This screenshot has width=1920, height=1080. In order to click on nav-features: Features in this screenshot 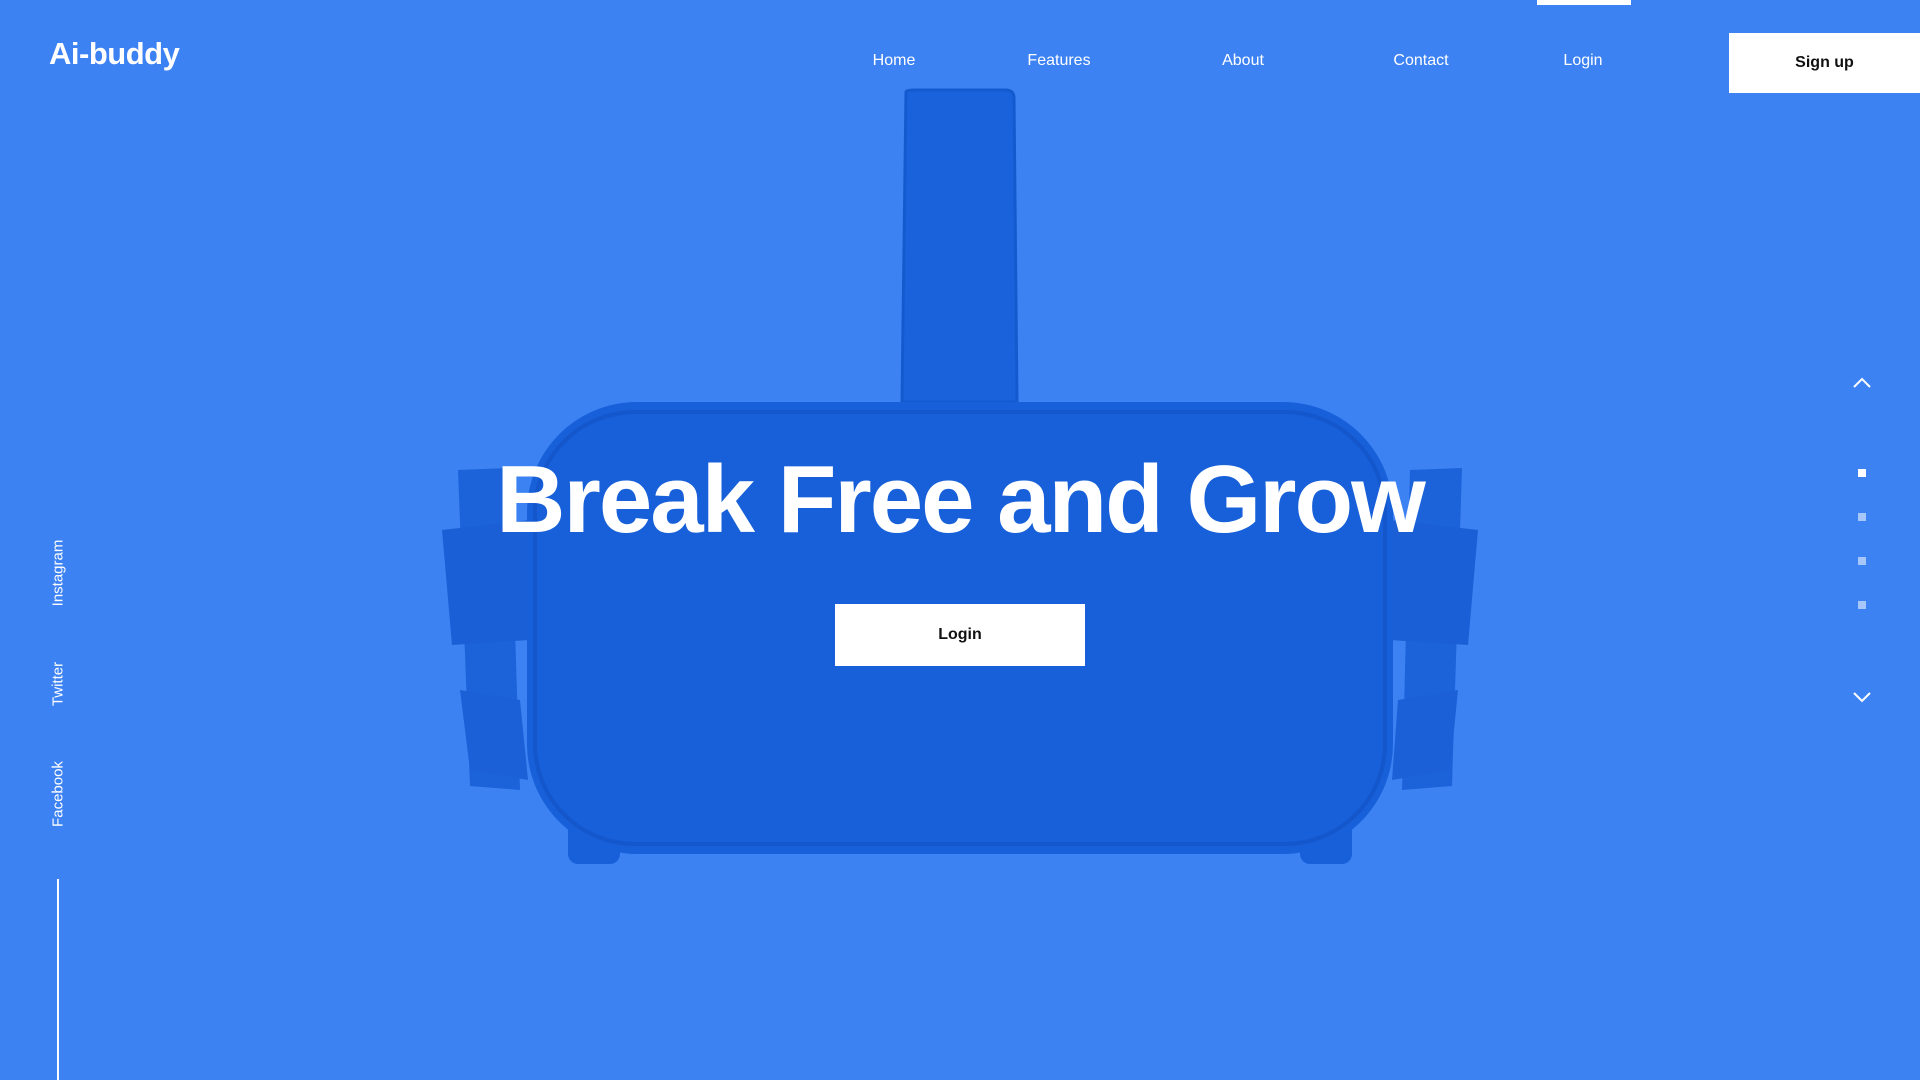, I will do `click(1058, 61)`.